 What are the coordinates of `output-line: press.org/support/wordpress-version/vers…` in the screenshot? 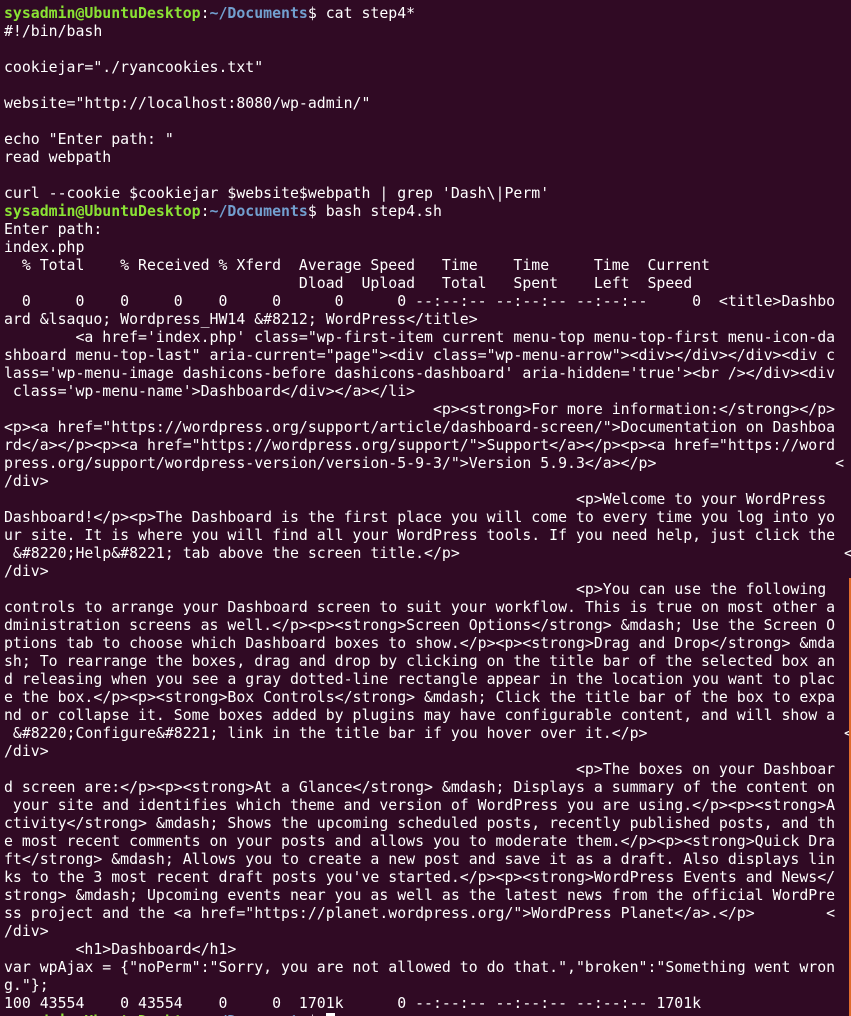 It's located at (424, 463).